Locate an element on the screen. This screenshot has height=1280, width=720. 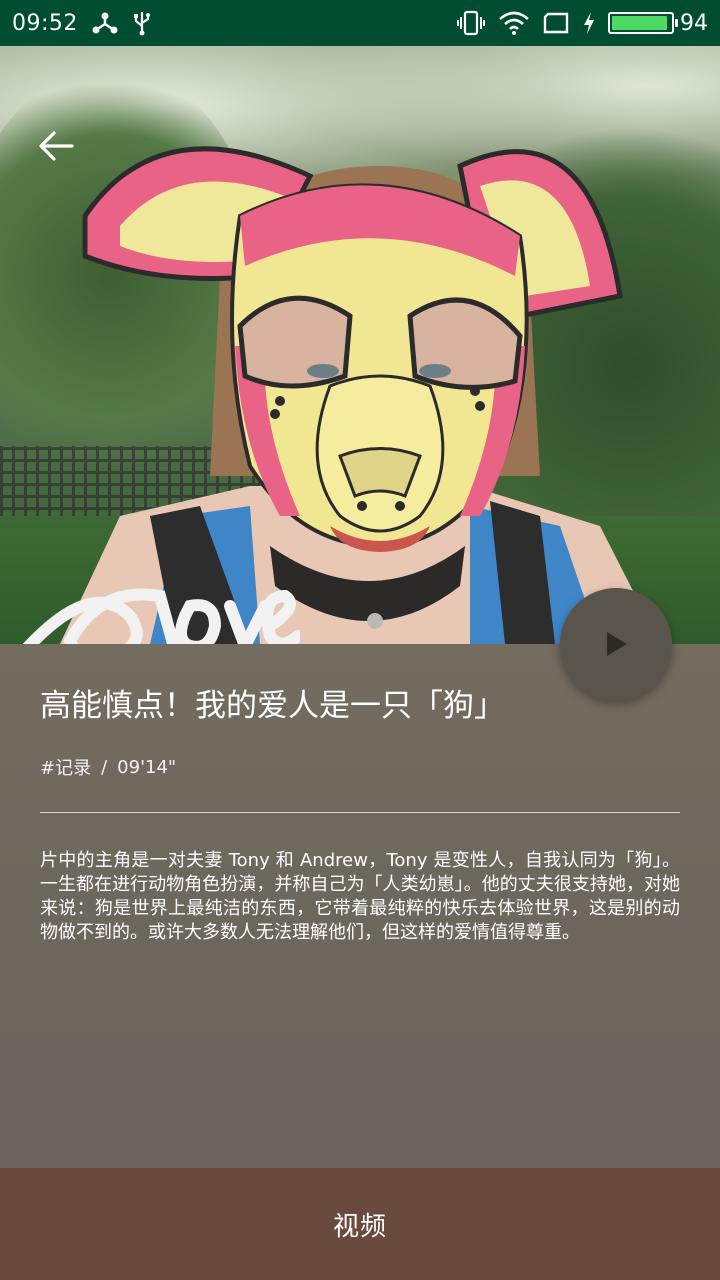
back-button is located at coordinates (56, 146).